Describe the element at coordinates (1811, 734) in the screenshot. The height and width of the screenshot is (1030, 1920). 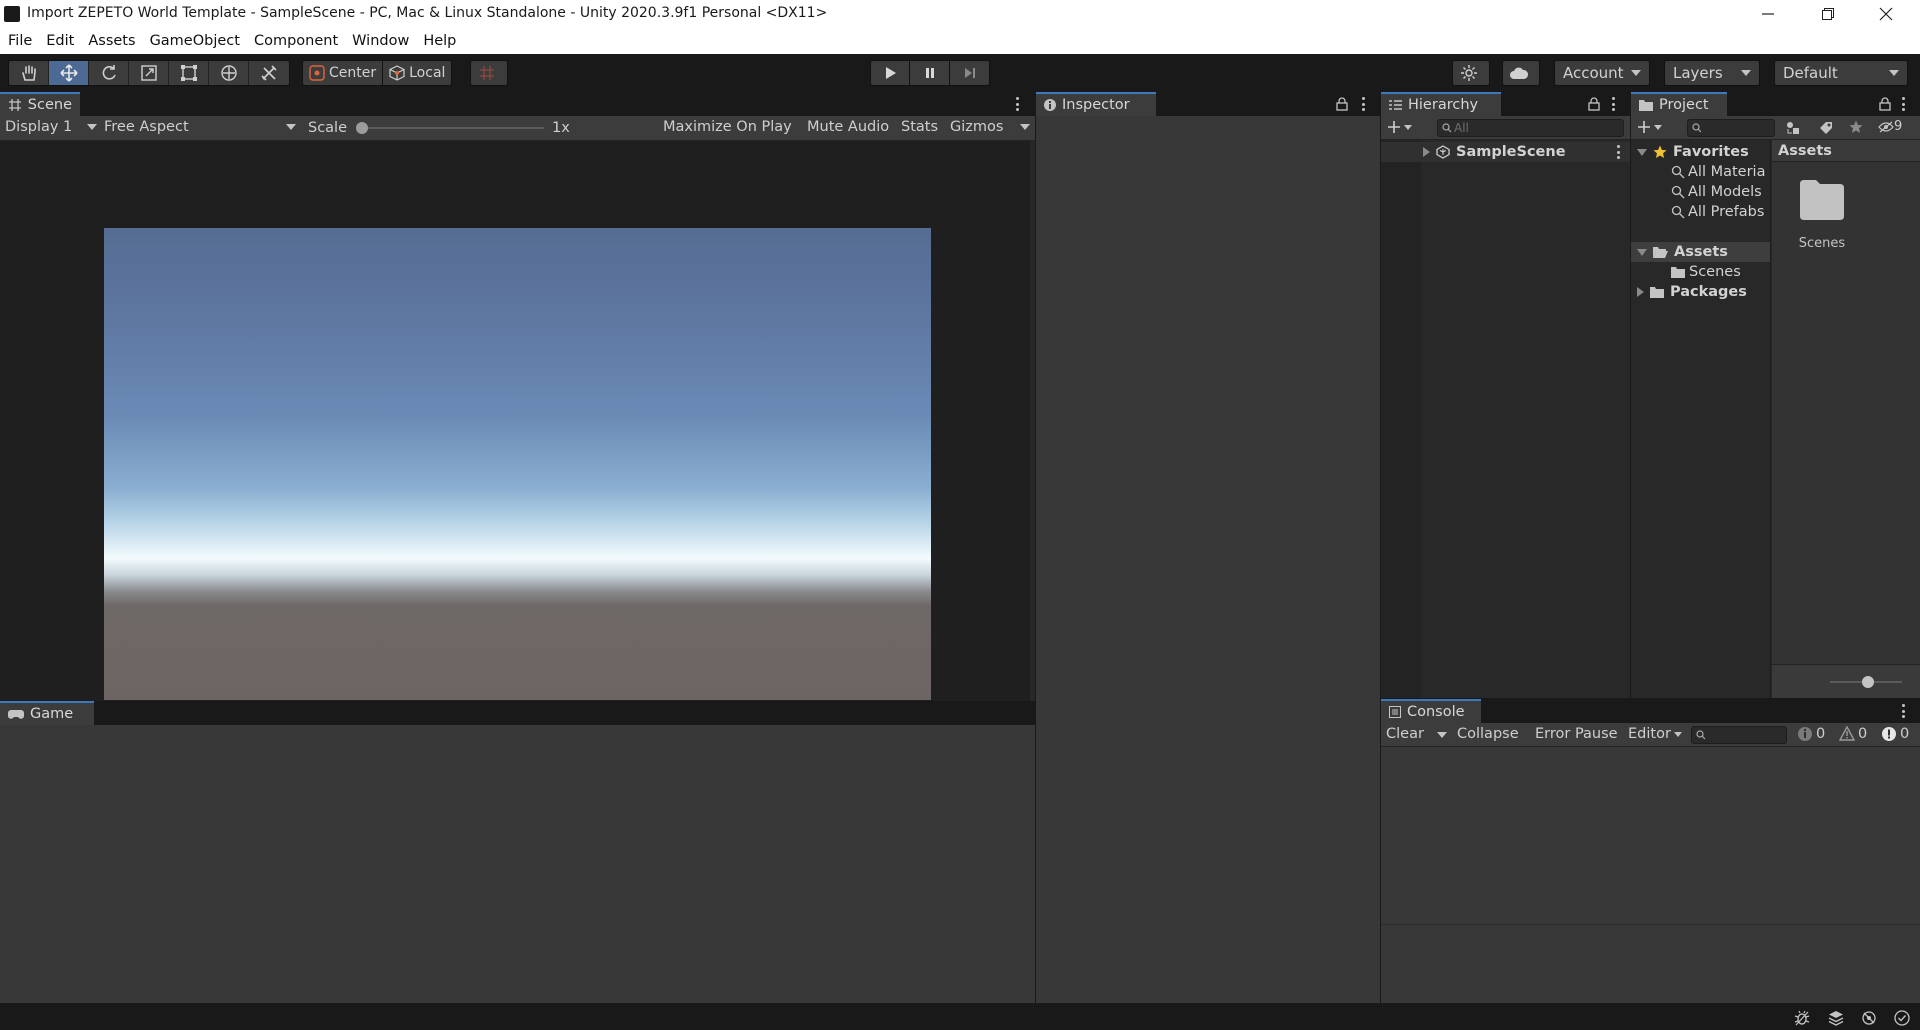
I see `info-filter-toggle: 0` at that location.